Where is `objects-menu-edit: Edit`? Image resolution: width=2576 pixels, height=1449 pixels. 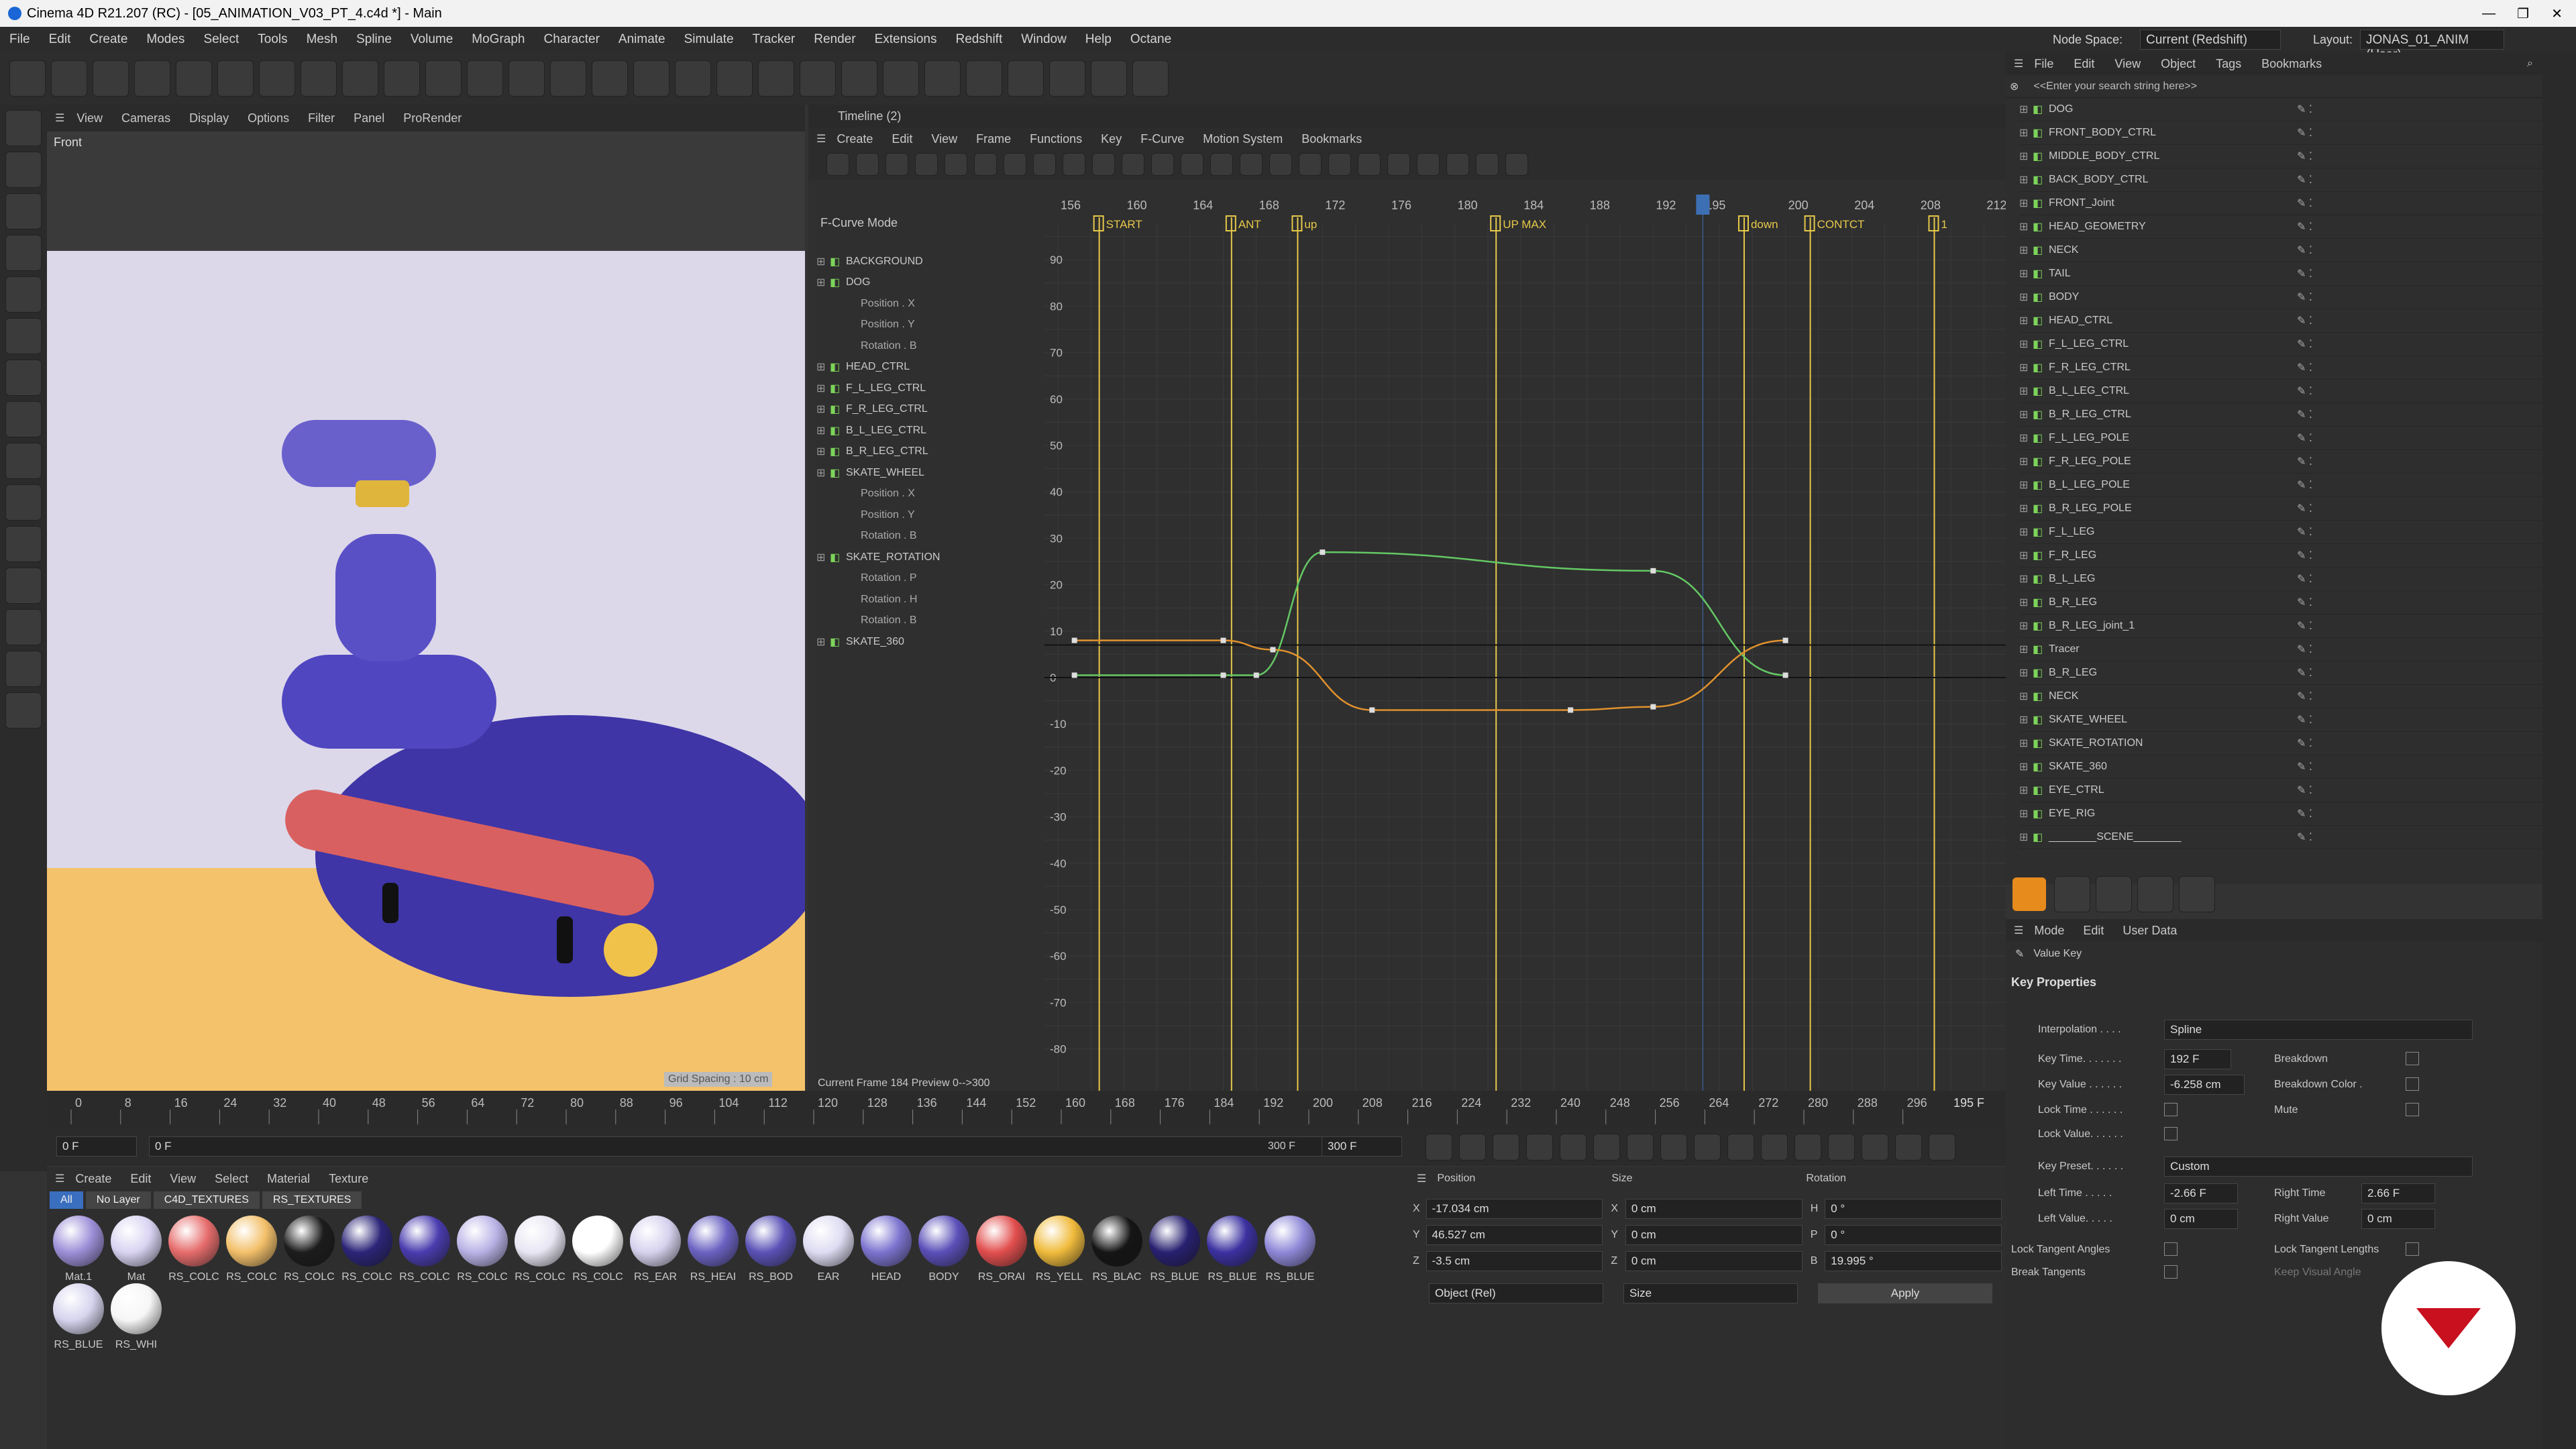 objects-menu-edit: Edit is located at coordinates (2084, 64).